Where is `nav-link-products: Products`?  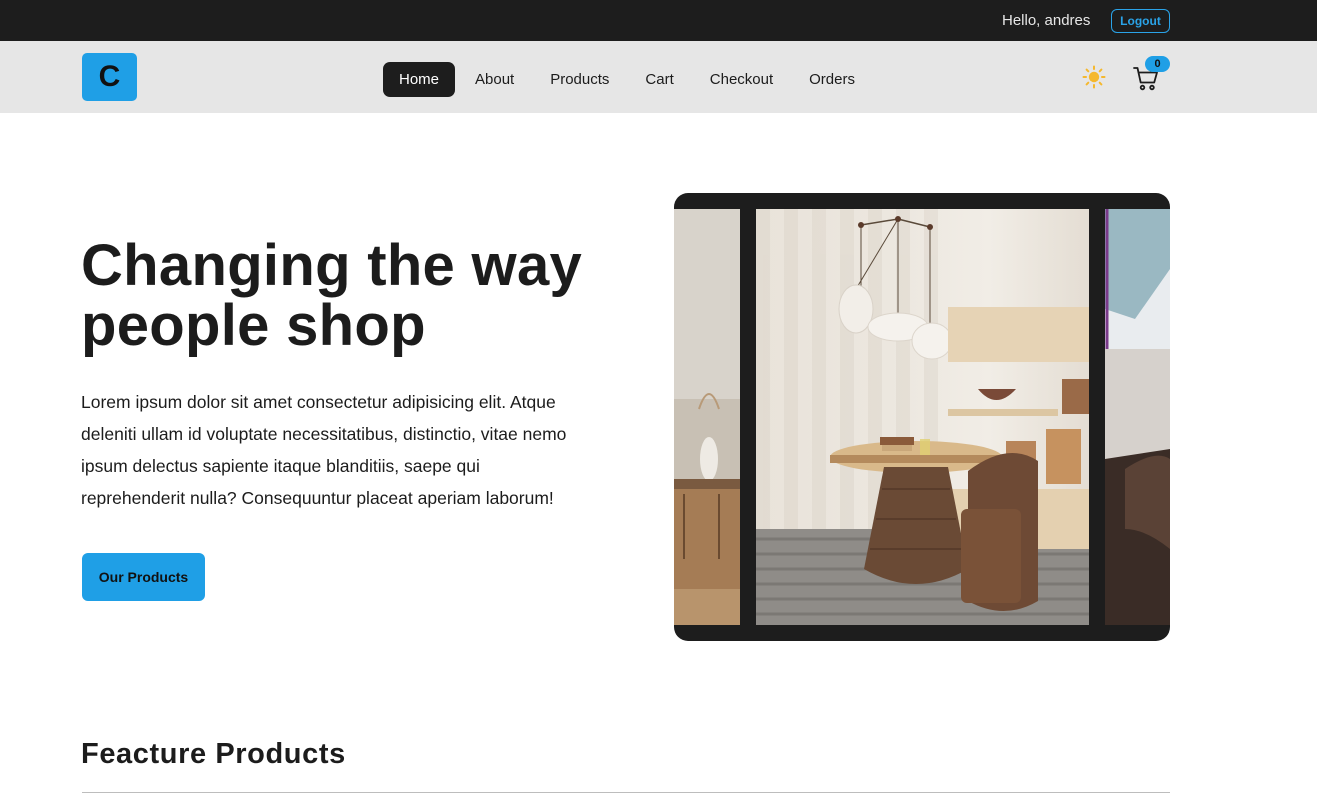 nav-link-products: Products is located at coordinates (579, 79).